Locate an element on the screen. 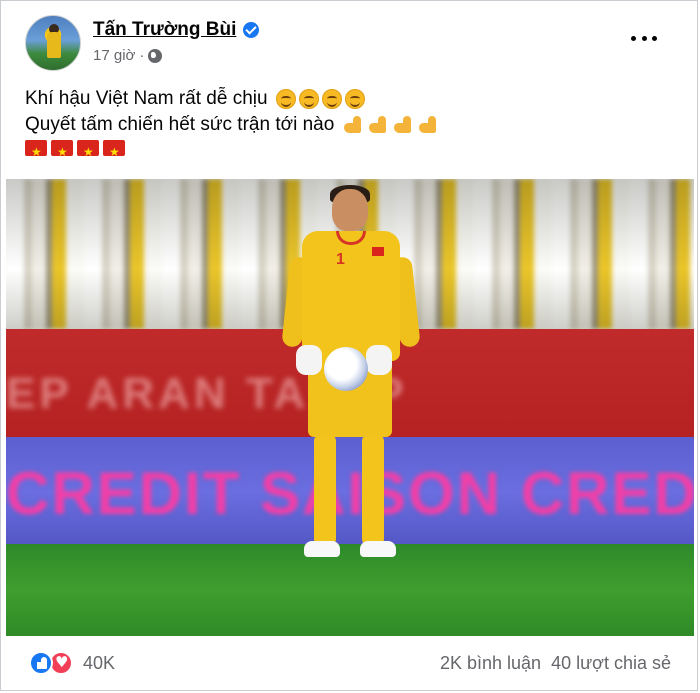 This screenshot has width=700, height=693. post-text-line-1-text: Khí hậu Việt Nam rất dễ chịu is located at coordinates (146, 98).